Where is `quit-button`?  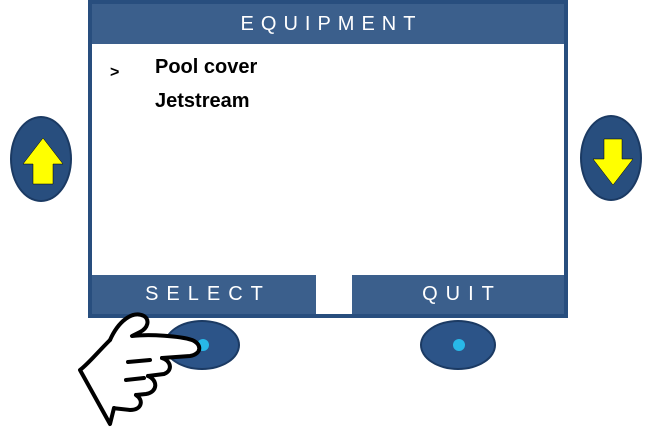
quit-button is located at coordinates (458, 345).